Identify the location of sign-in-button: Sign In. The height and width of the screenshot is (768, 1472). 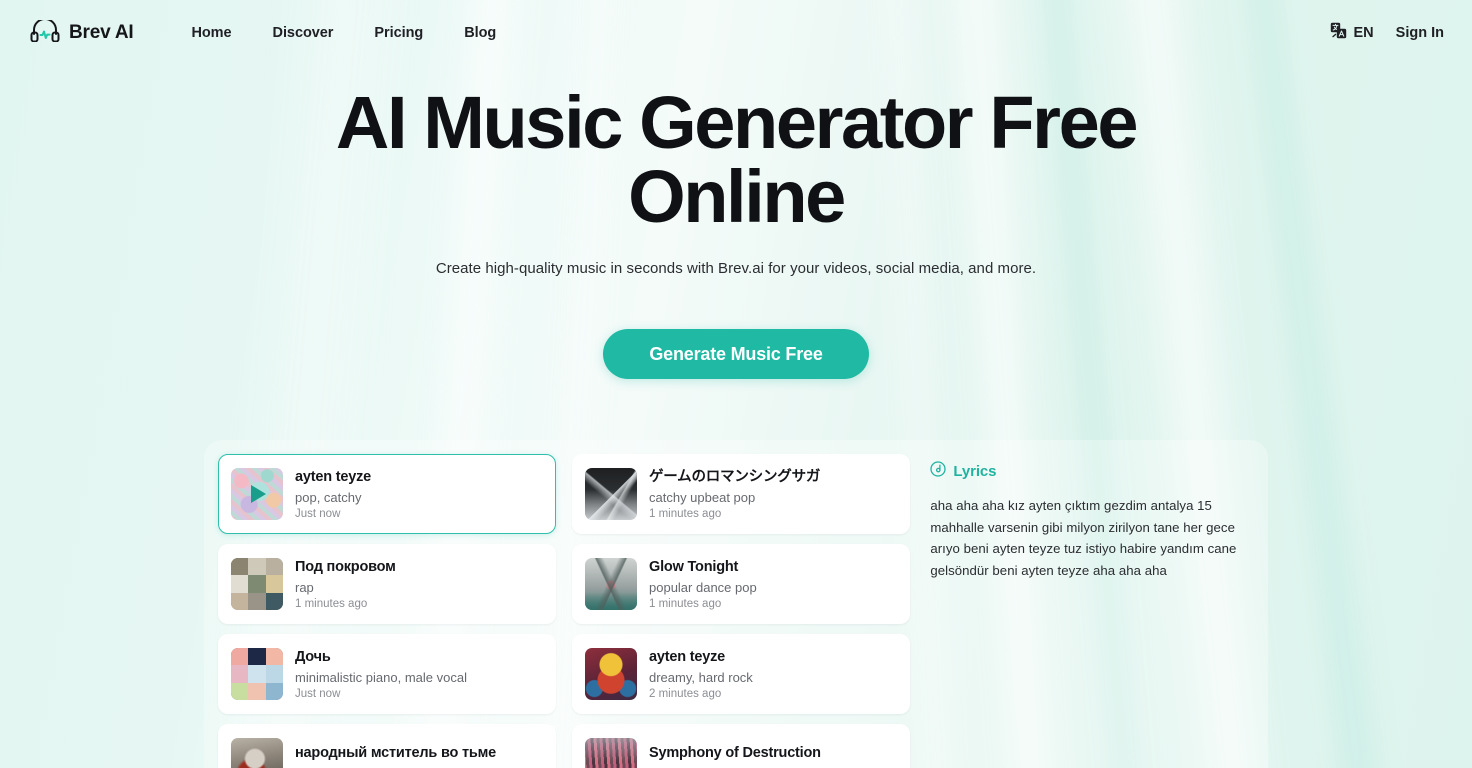
(1420, 33).